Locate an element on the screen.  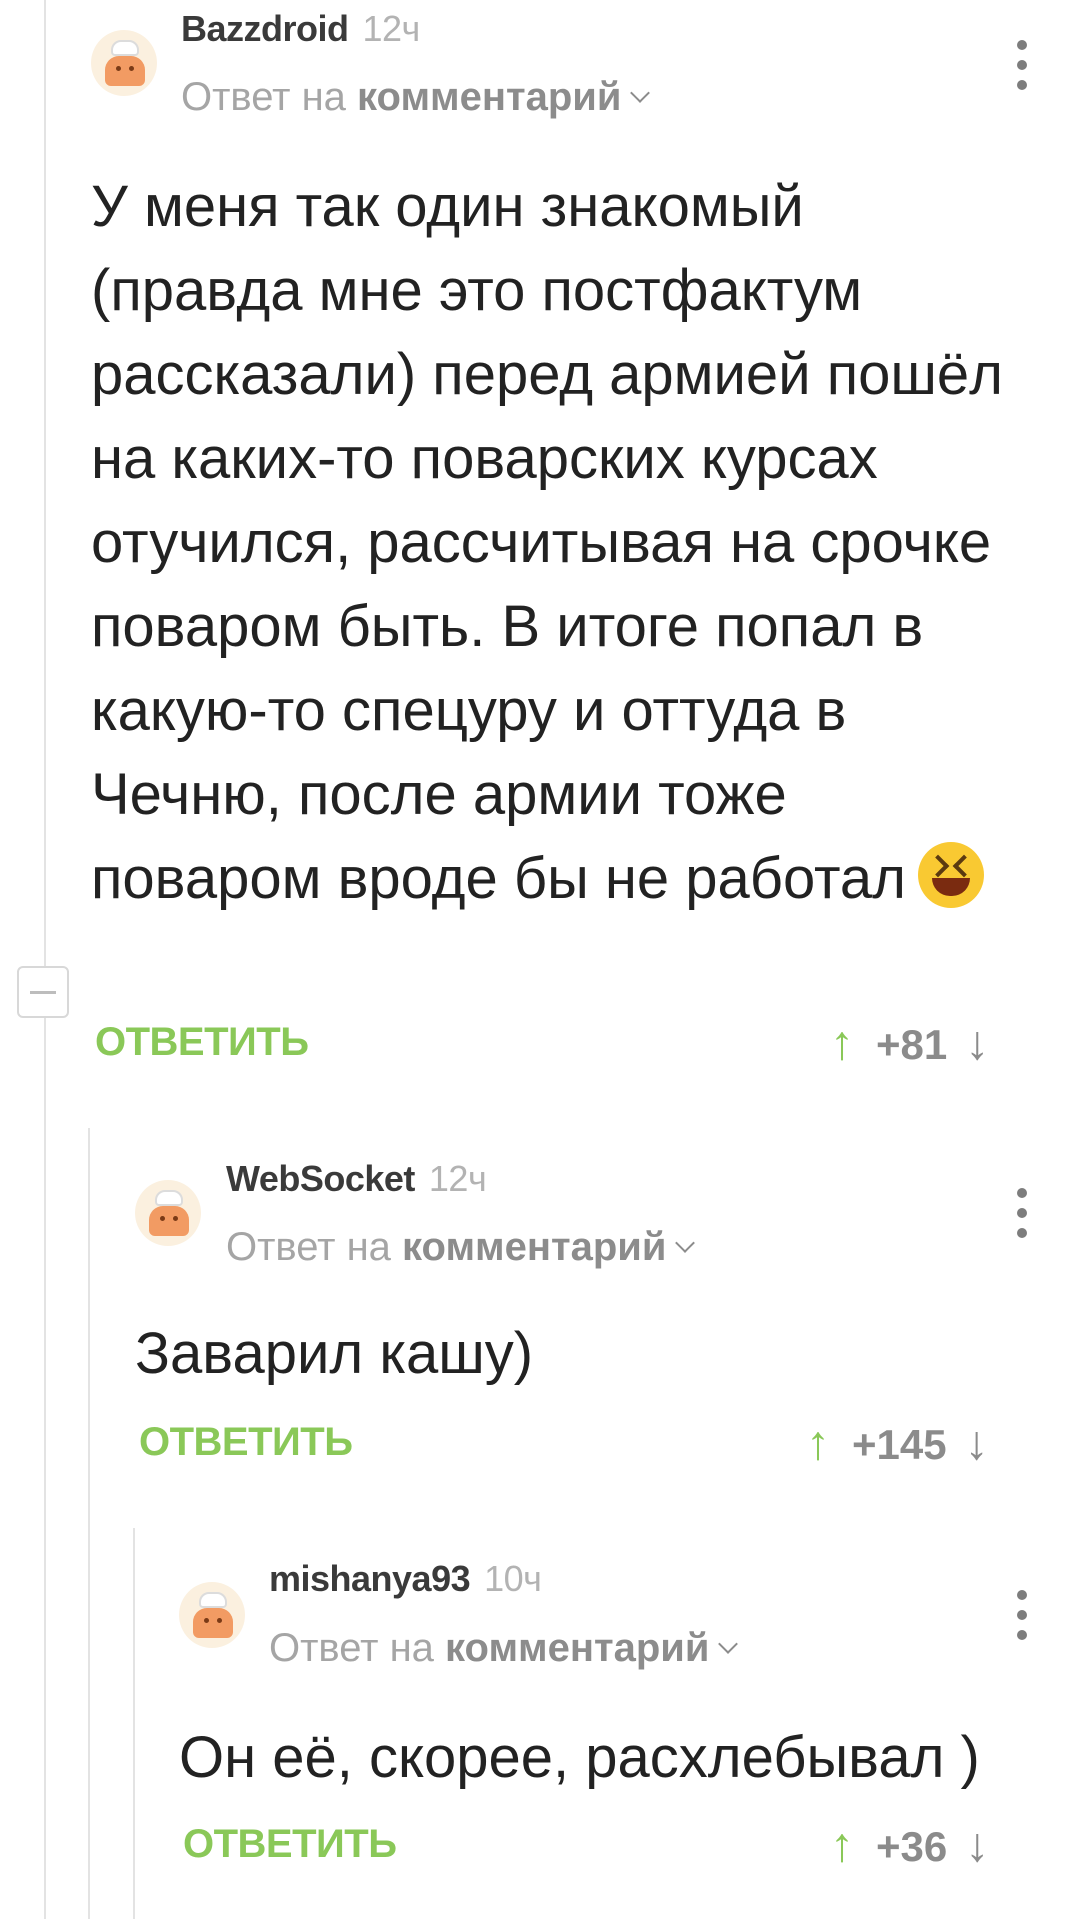
upvote-icon: ↑ is located at coordinates (842, 1845).